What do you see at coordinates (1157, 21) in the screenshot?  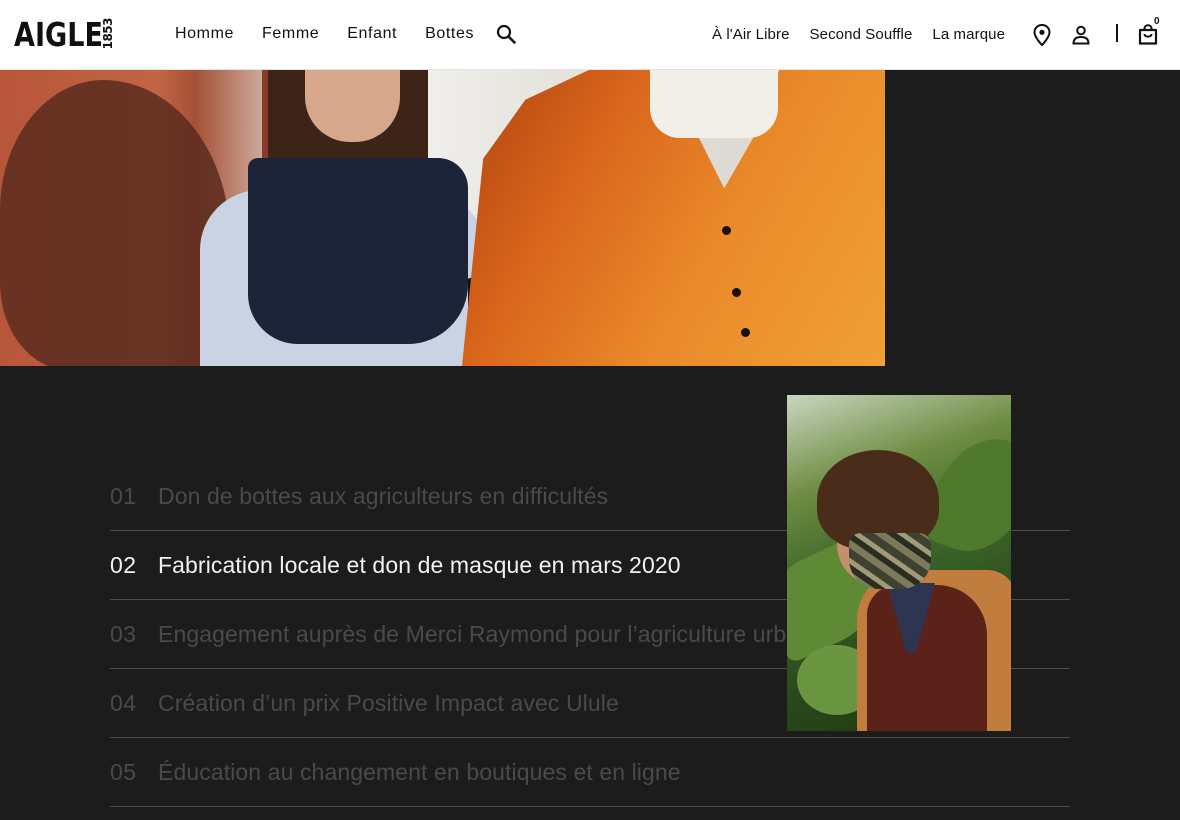 I see `cart-count-badge: 0` at bounding box center [1157, 21].